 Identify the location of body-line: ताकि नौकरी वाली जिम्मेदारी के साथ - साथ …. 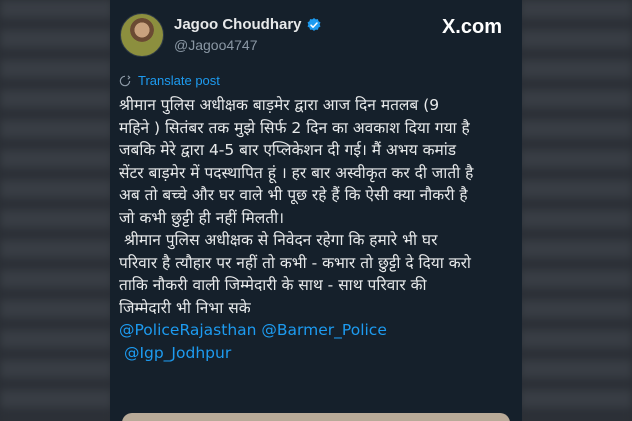
(273, 285).